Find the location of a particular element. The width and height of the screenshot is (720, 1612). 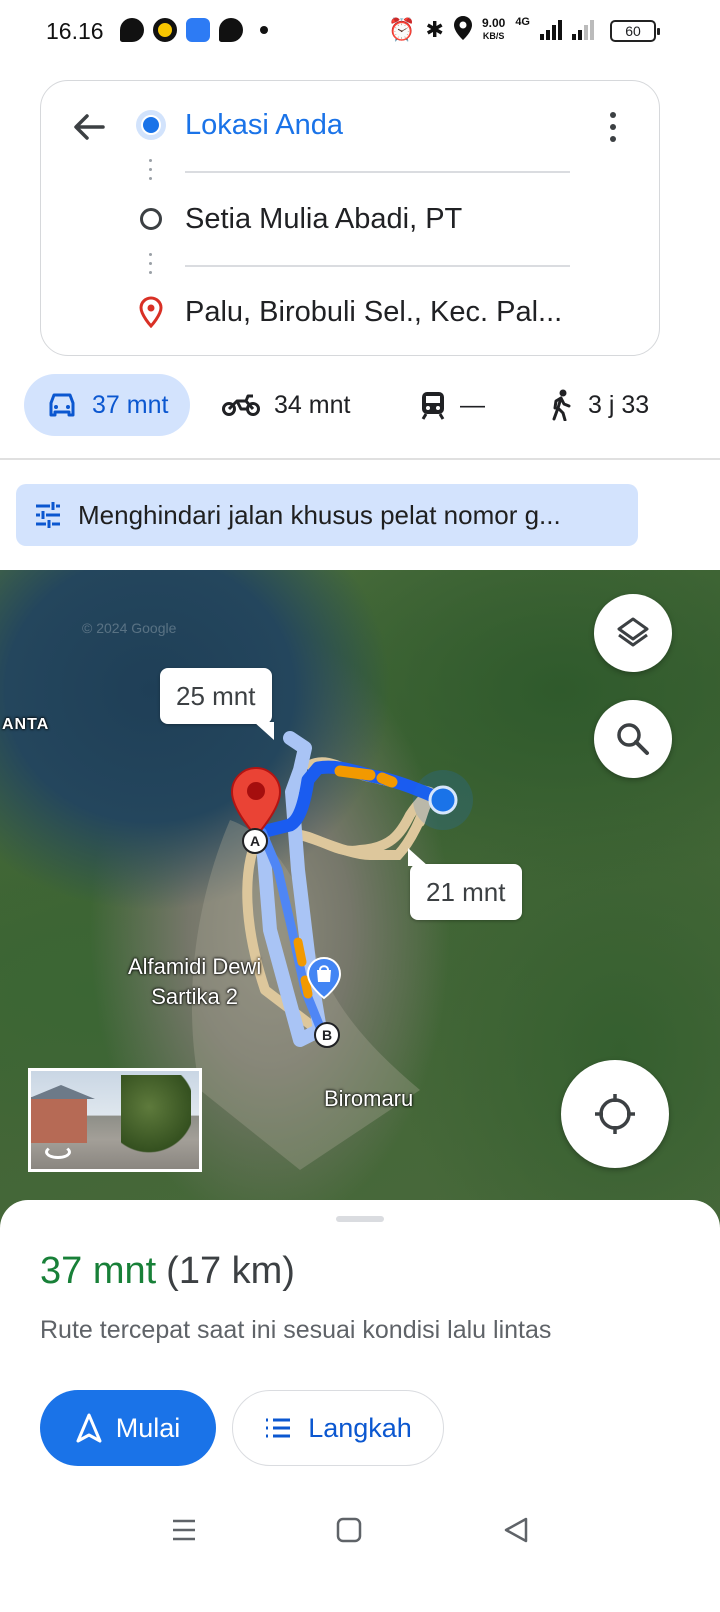

motorcycle-icon is located at coordinates (241, 405).